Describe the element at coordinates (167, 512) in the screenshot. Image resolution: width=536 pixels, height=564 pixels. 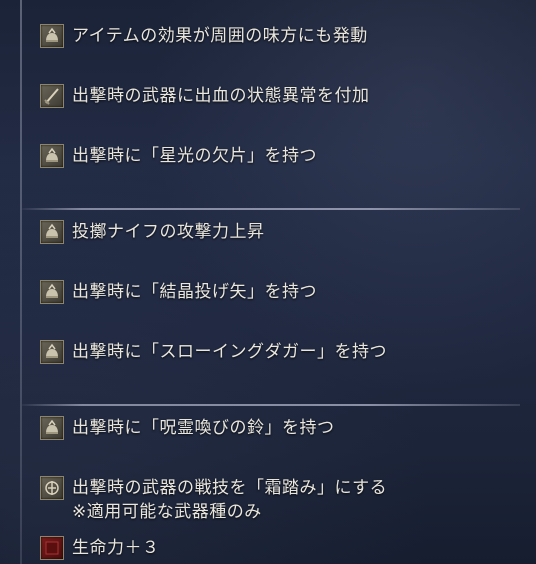
I see `effect-text-note: ※適用可能な武器種のみ` at that location.